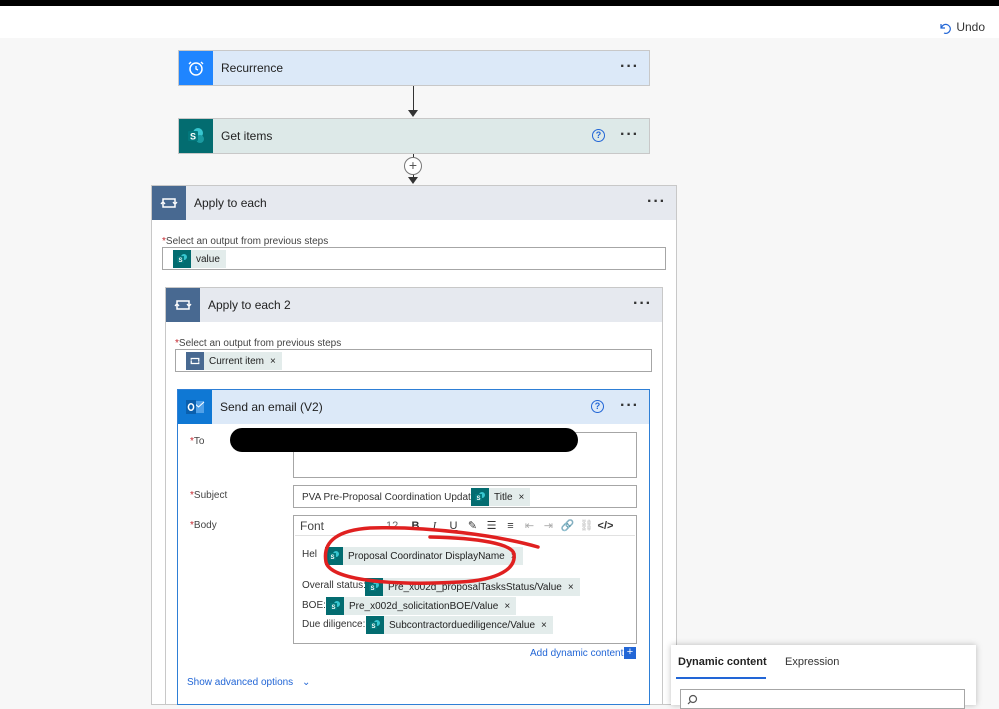 Image resolution: width=999 pixels, height=709 pixels. What do you see at coordinates (414, 68) in the screenshot?
I see `recurrence-card: Recurrence ···` at bounding box center [414, 68].